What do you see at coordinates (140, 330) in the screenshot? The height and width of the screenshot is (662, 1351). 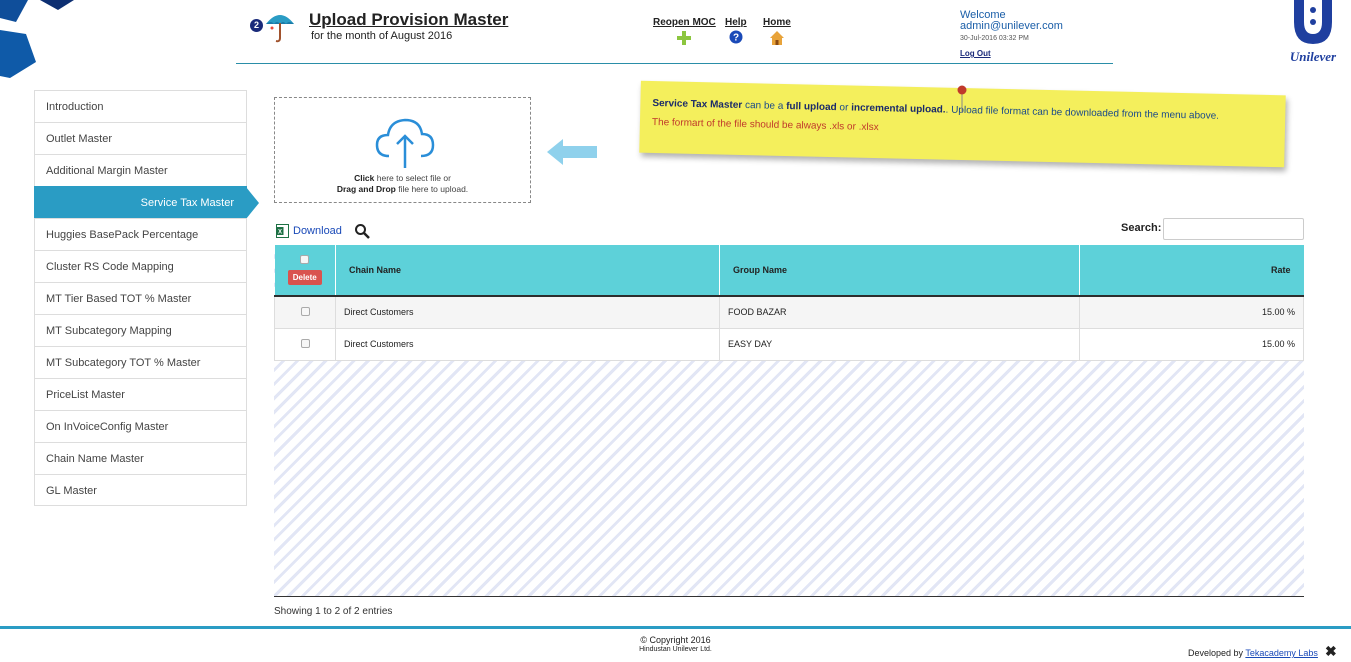 I see `sidebar-item-mt-subcategory-mapping: MT Subcategory Mapping` at bounding box center [140, 330].